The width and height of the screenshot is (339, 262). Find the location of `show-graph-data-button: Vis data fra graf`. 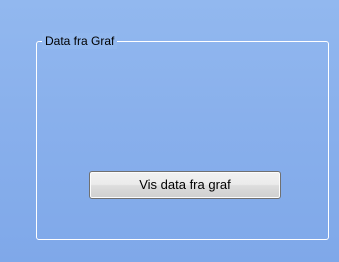

show-graph-data-button: Vis data fra graf is located at coordinates (185, 185).